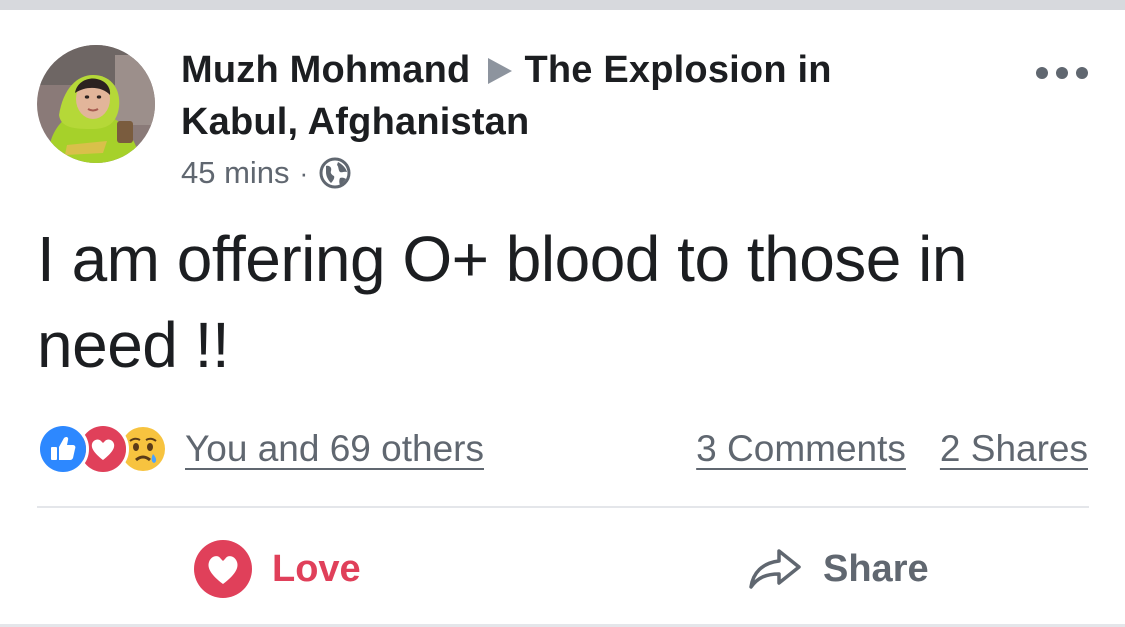 The image size is (1125, 627). What do you see at coordinates (500, 71) in the screenshot?
I see `triangle-right-icon` at bounding box center [500, 71].